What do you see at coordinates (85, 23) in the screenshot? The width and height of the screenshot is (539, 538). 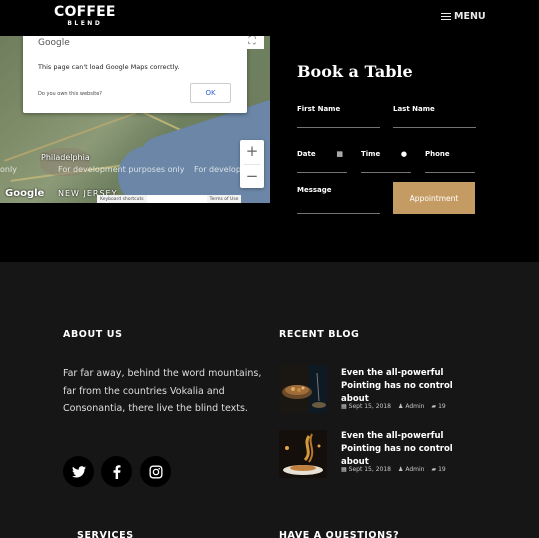 I see `brand-bottom: BLEND` at bounding box center [85, 23].